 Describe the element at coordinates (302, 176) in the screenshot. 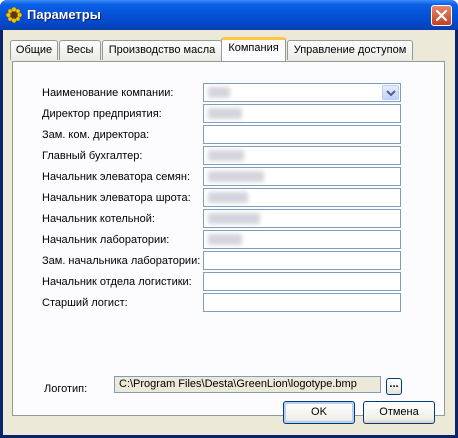

I see `seed-elevator-head-field` at that location.